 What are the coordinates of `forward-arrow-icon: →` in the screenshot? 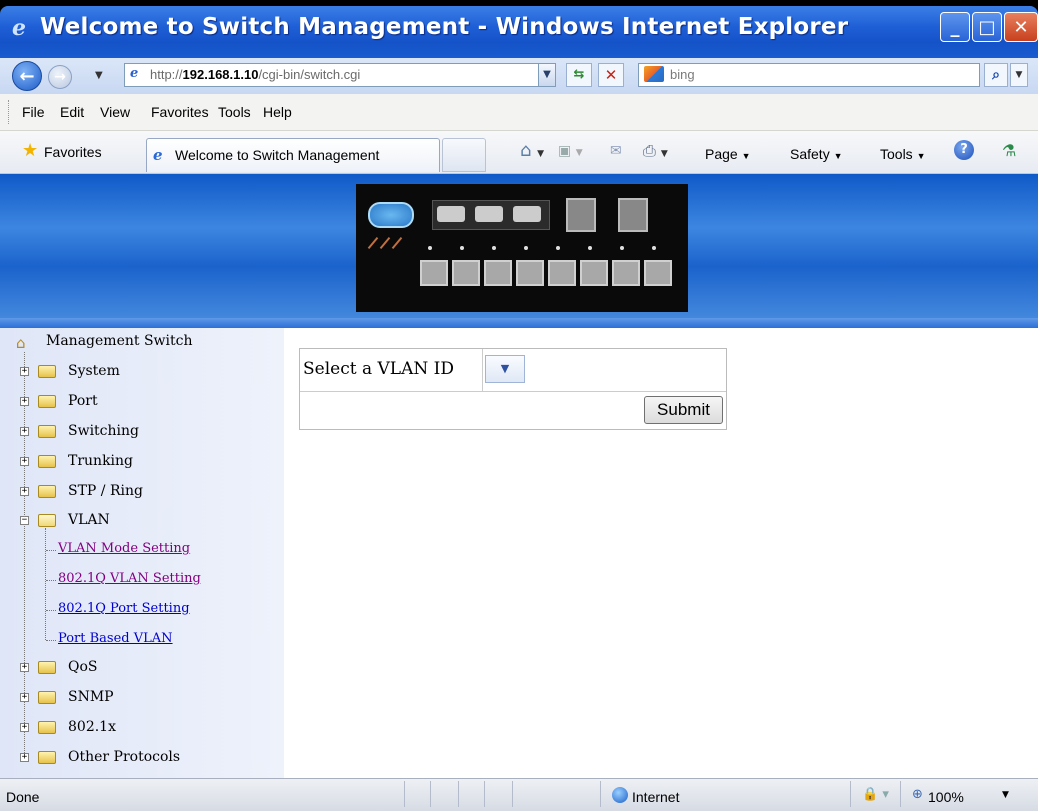 It's located at (60, 77).